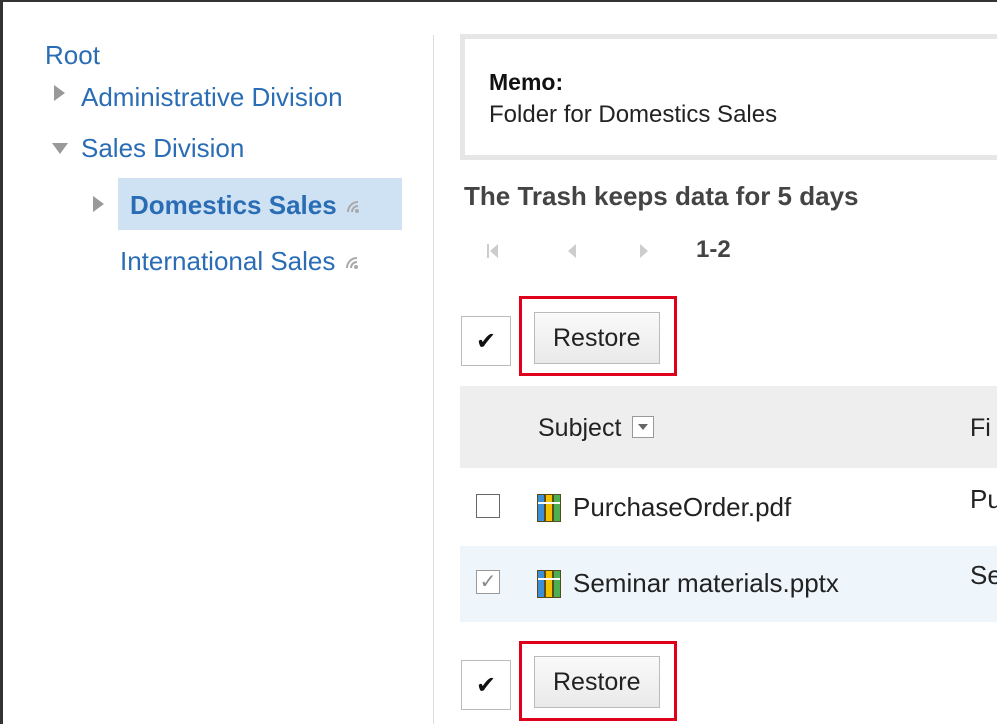  Describe the element at coordinates (493, 253) in the screenshot. I see `first-page-icon` at that location.